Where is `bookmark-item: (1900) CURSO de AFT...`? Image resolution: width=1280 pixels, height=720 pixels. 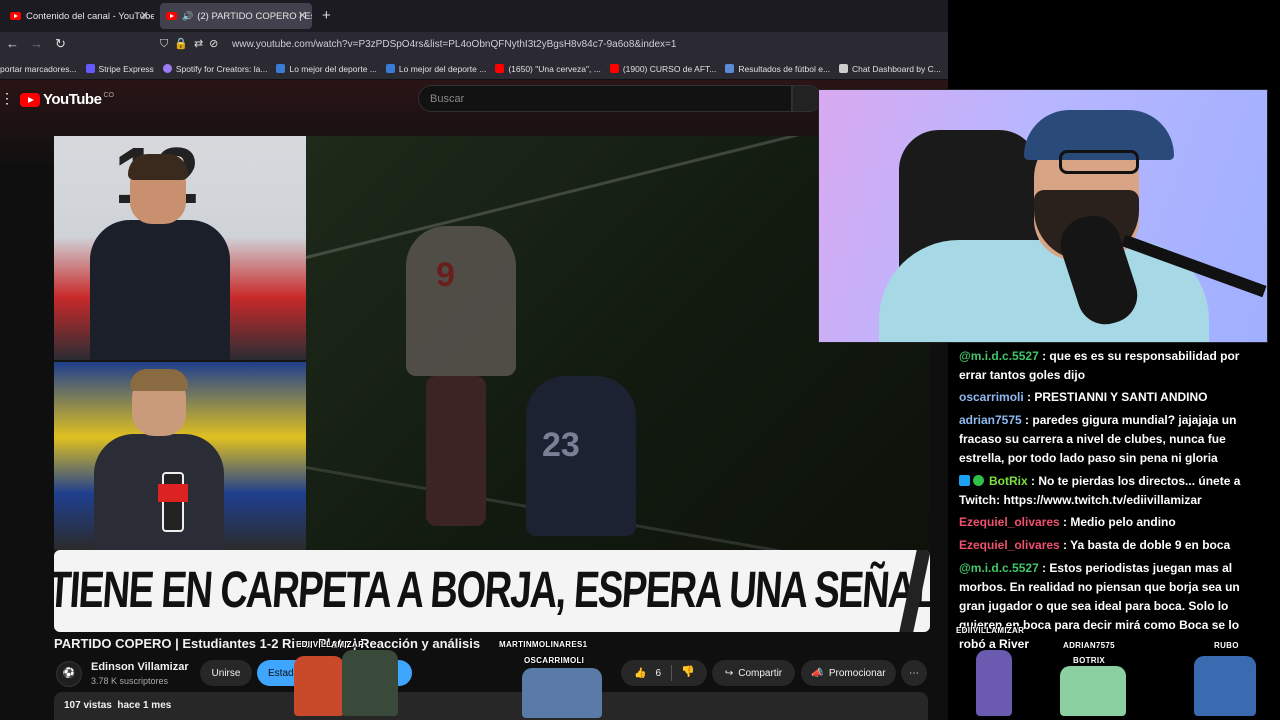 bookmark-item: (1900) CURSO de AFT... is located at coordinates (662, 69).